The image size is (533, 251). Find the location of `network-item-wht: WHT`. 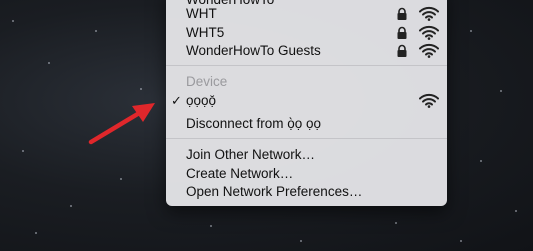

network-item-wht: WHT is located at coordinates (306, 13).